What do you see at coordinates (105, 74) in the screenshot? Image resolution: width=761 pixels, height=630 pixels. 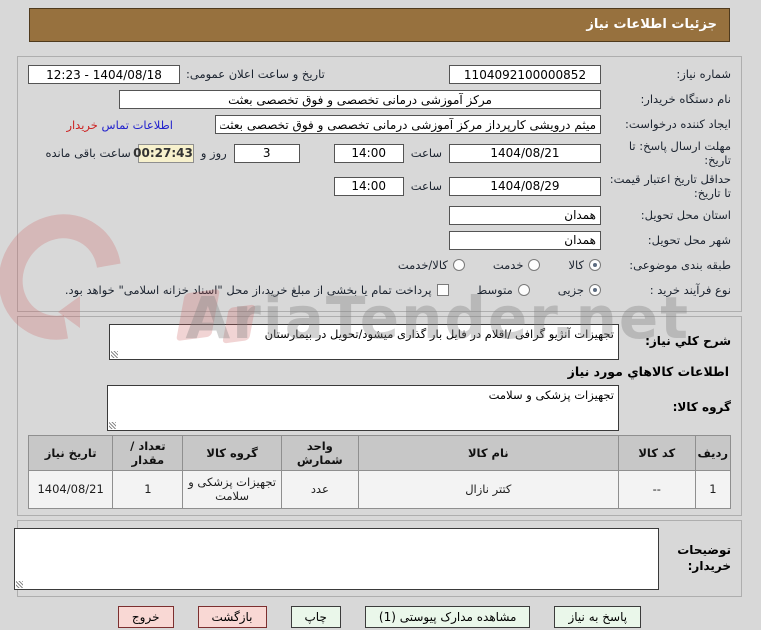 I see `announce-datetime-input` at bounding box center [105, 74].